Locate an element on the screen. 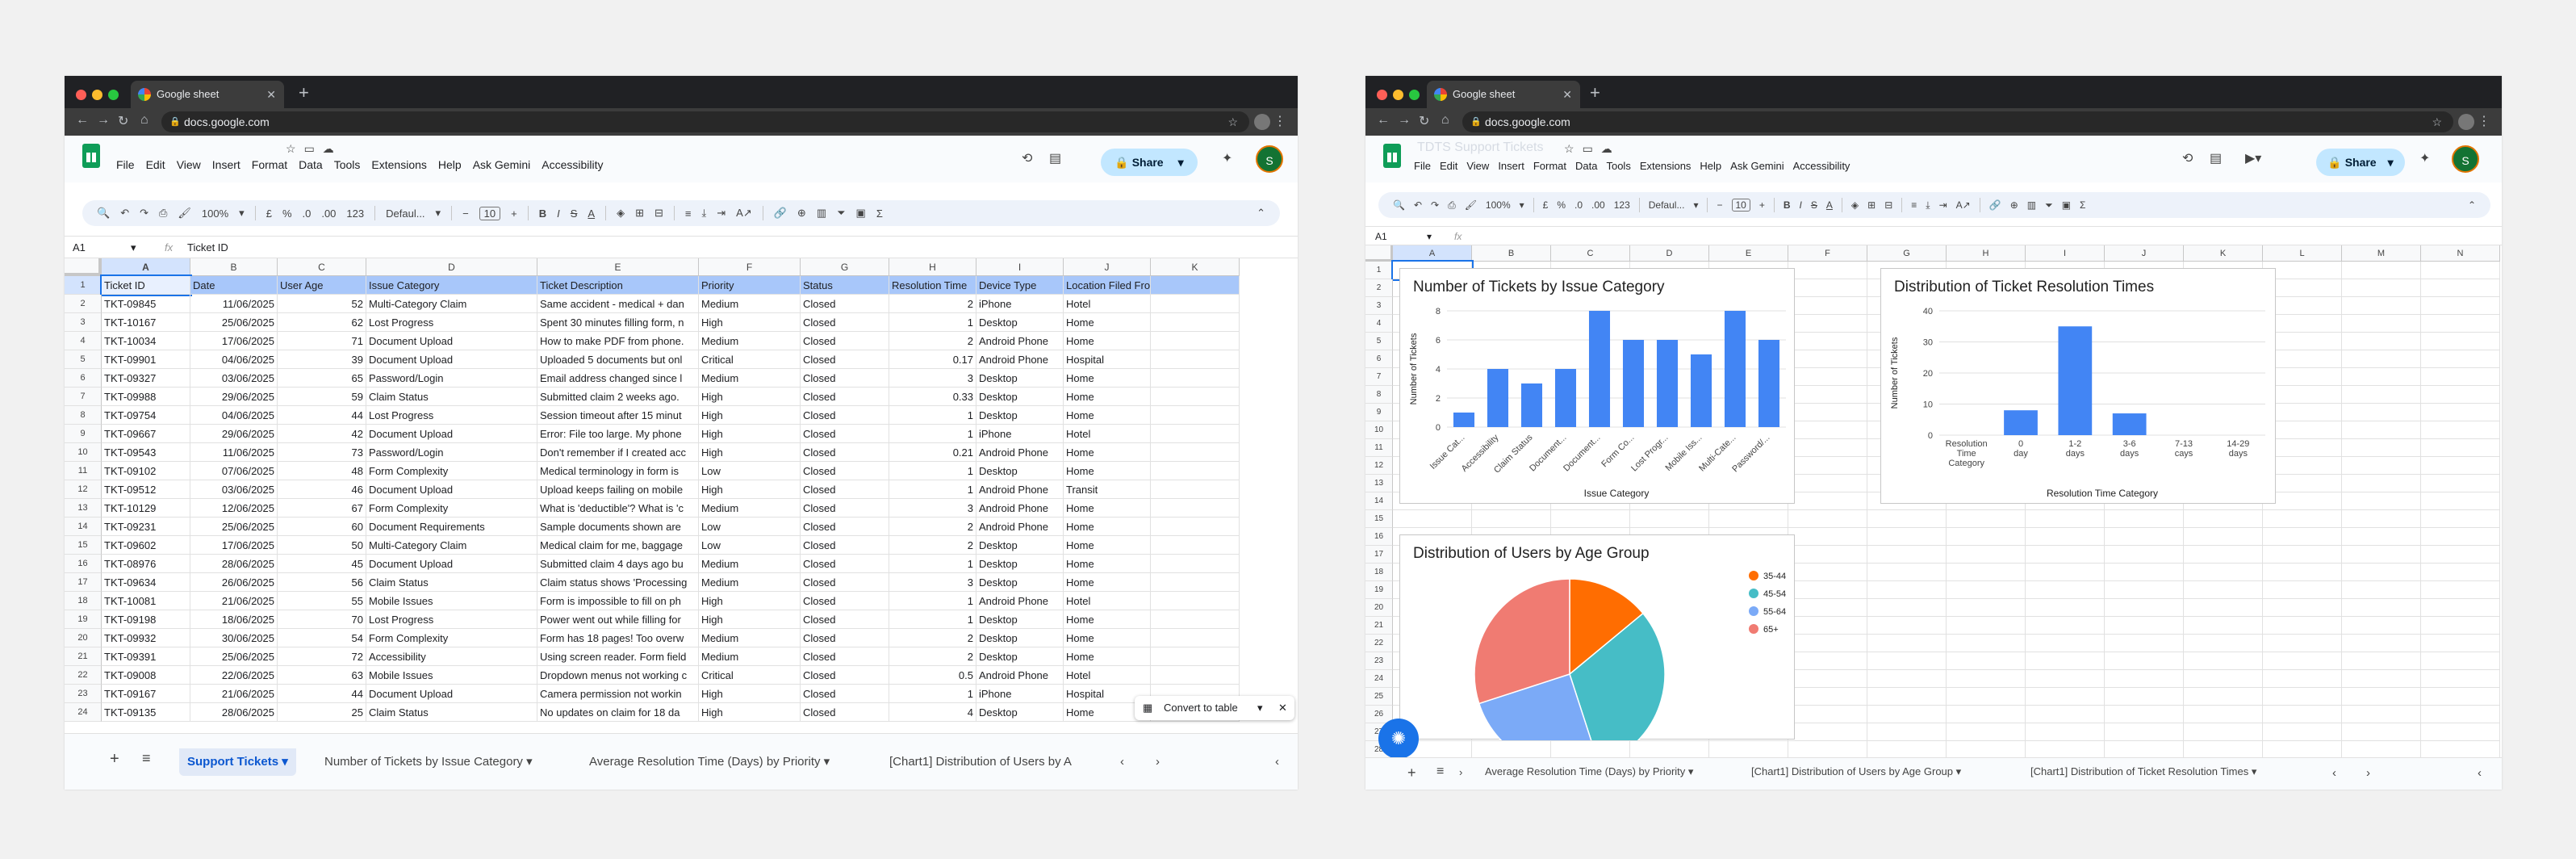  table-cell: Closed is located at coordinates (845, 601).